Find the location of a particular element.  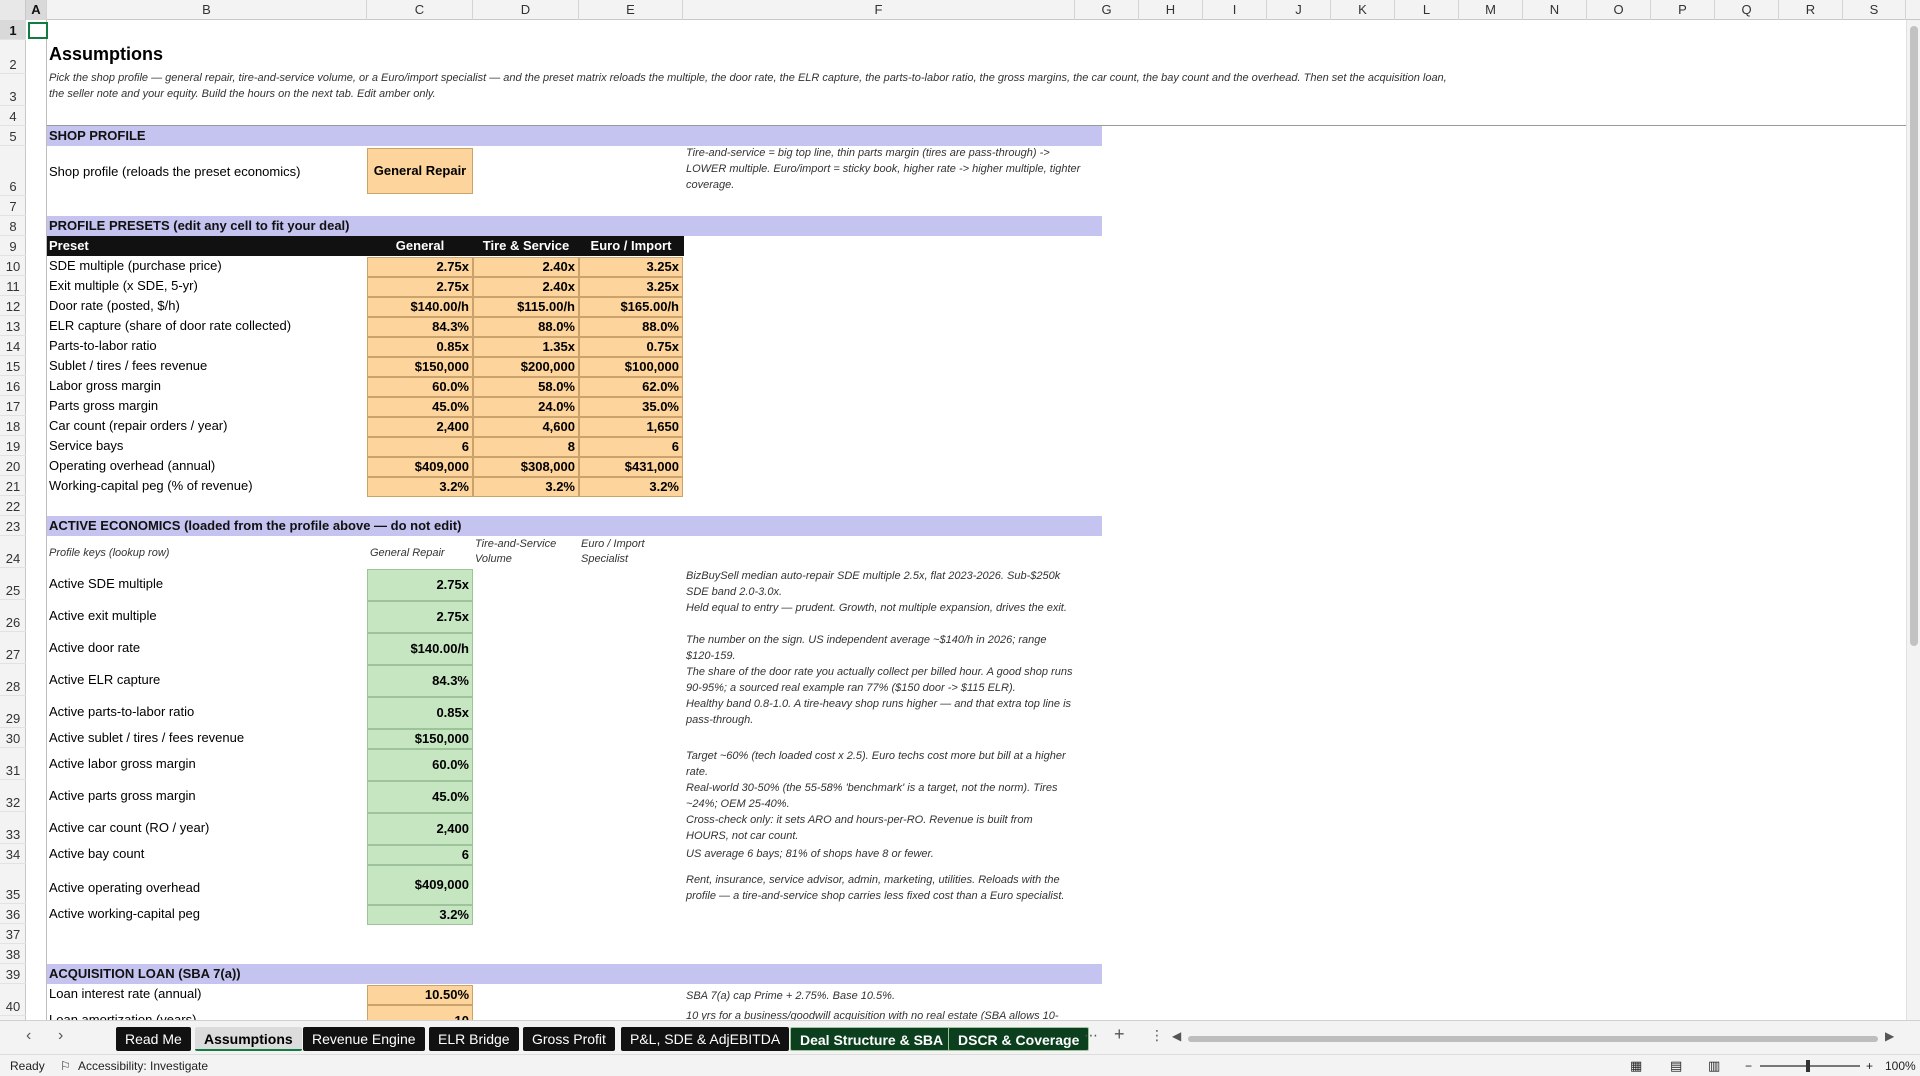

row-header-31: 31 is located at coordinates (13, 764).